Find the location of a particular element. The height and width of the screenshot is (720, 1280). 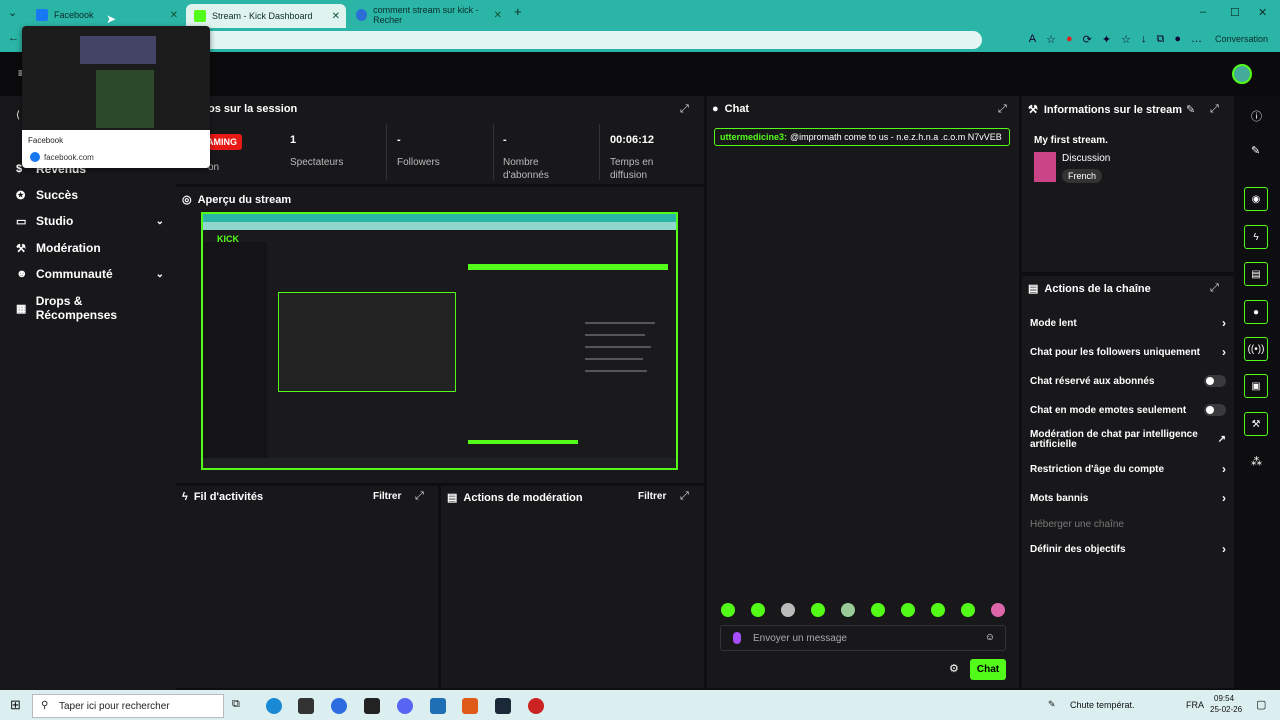

taskbar-search: ⚲ Taper ici pour rechercher is located at coordinates (128, 706).